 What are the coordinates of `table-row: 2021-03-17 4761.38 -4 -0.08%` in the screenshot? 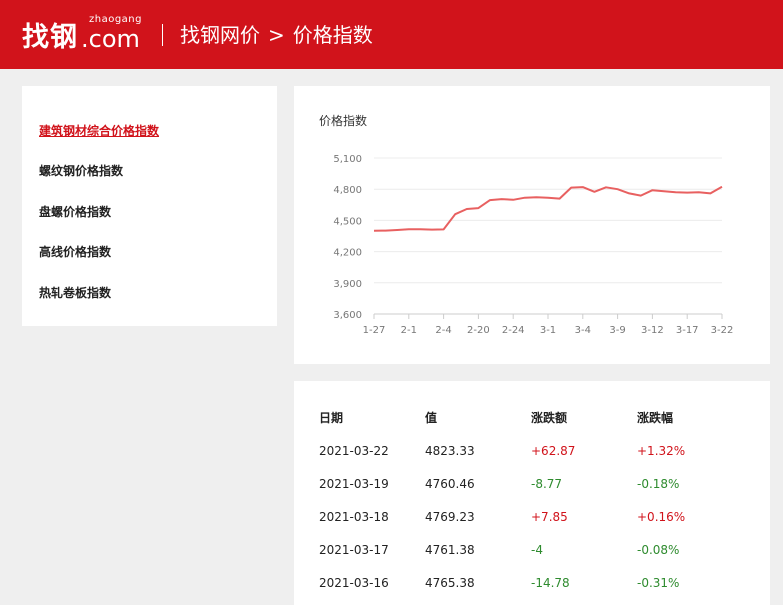 It's located at (532, 558).